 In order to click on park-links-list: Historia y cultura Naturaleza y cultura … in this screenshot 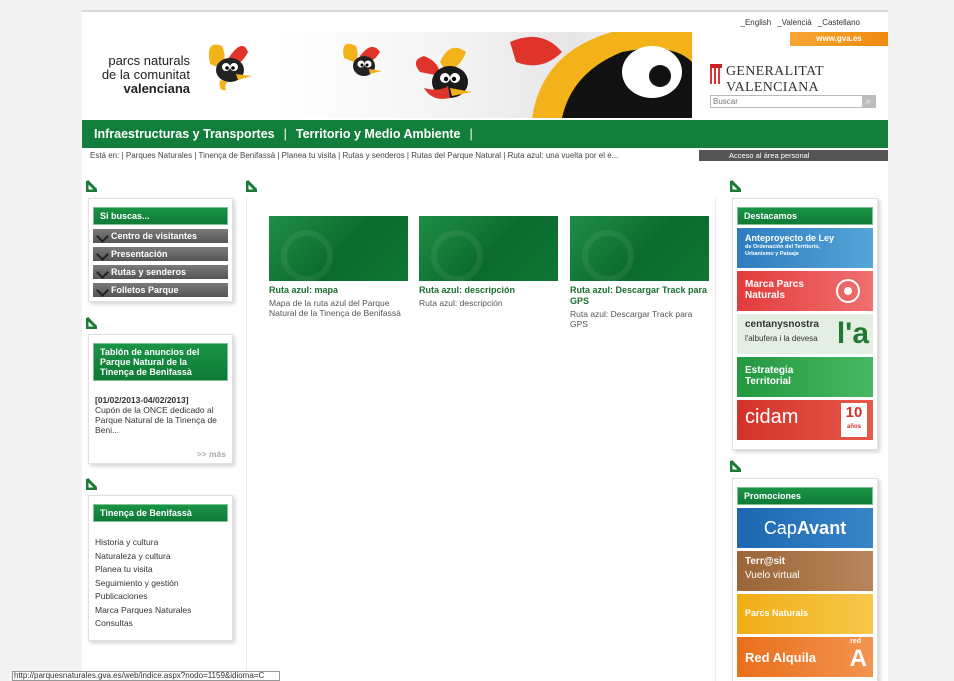, I will do `click(160, 583)`.